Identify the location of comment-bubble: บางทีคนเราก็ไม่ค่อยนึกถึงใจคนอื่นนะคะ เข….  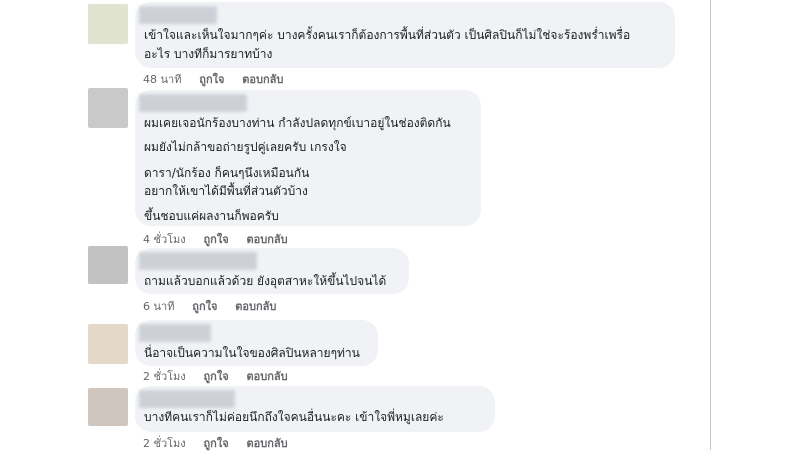
(315, 409).